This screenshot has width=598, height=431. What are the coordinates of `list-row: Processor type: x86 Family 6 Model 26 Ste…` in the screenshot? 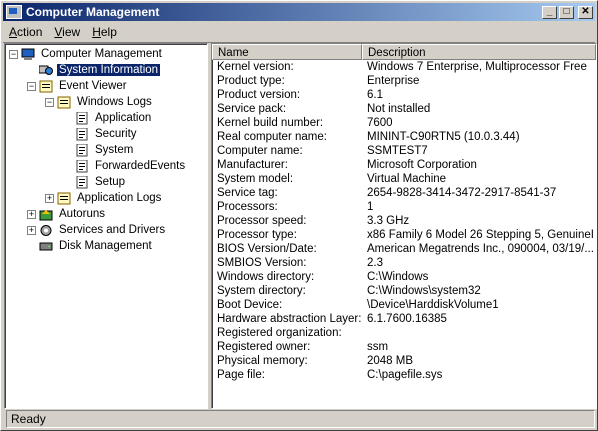 It's located at (404, 235).